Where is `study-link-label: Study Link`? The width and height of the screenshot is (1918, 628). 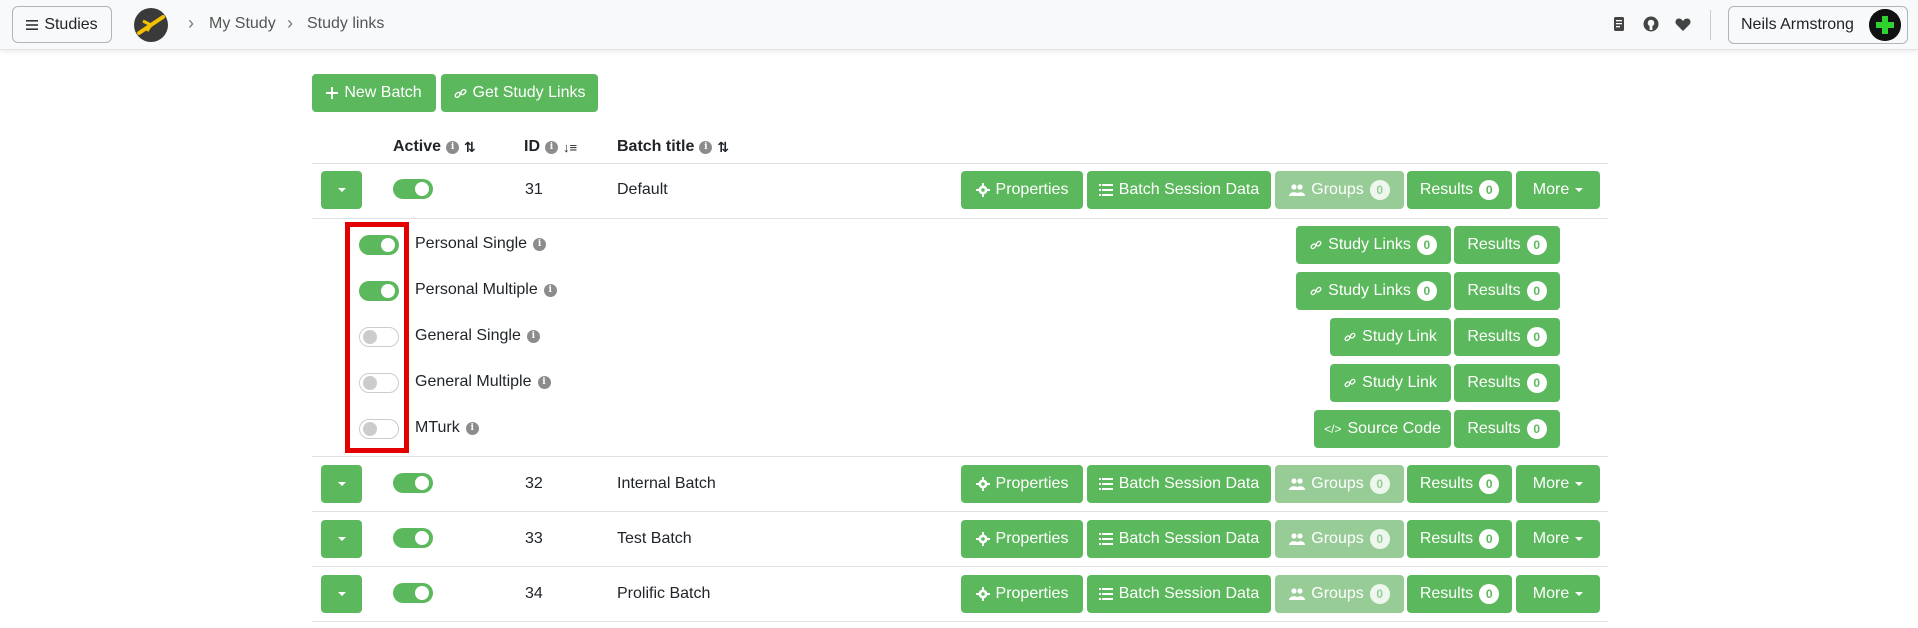 study-link-label: Study Link is located at coordinates (1399, 382).